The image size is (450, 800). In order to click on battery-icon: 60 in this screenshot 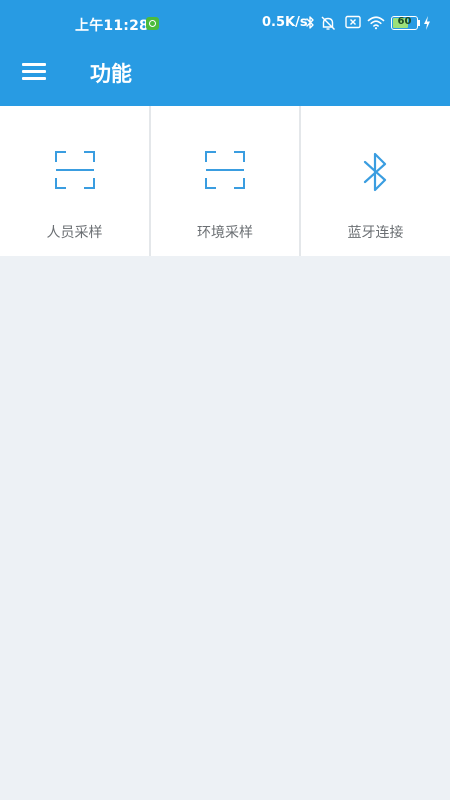, I will do `click(404, 23)`.